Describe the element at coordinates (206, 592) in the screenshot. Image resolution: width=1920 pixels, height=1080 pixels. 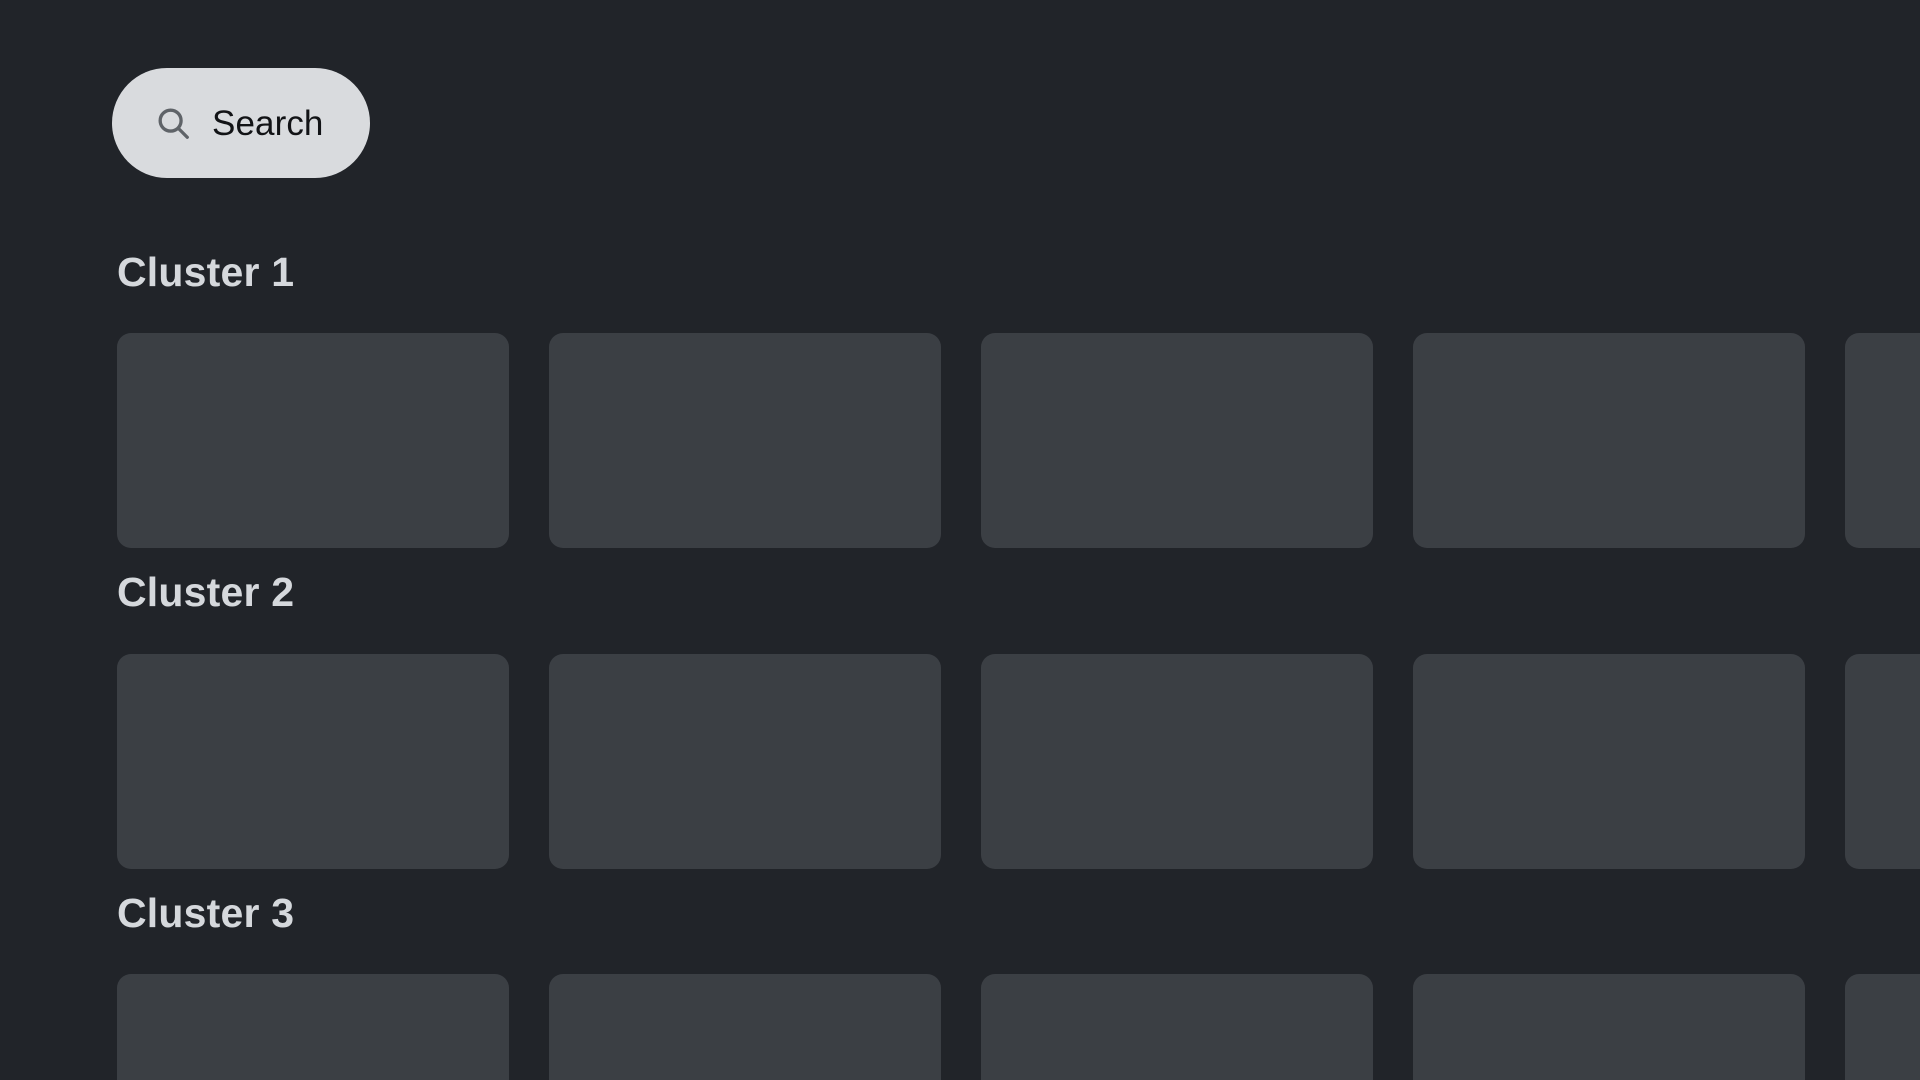
I see `cluster-title: Cluster 2` at that location.